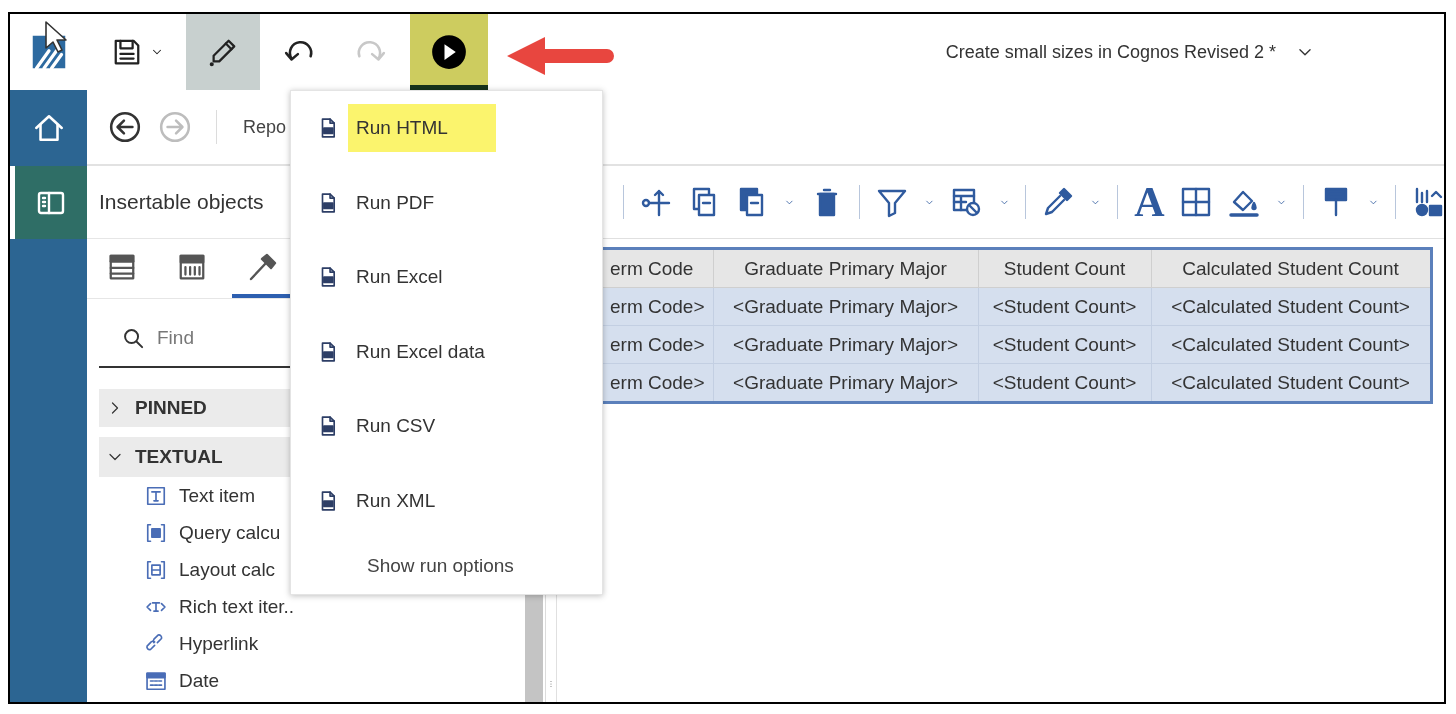  I want to click on column-header: Graduate Primary Major, so click(846, 268).